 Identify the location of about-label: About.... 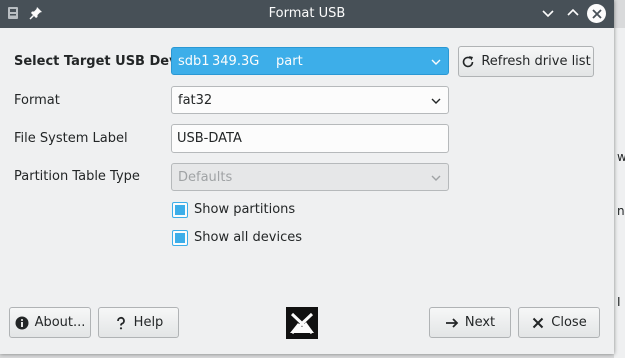
(60, 322).